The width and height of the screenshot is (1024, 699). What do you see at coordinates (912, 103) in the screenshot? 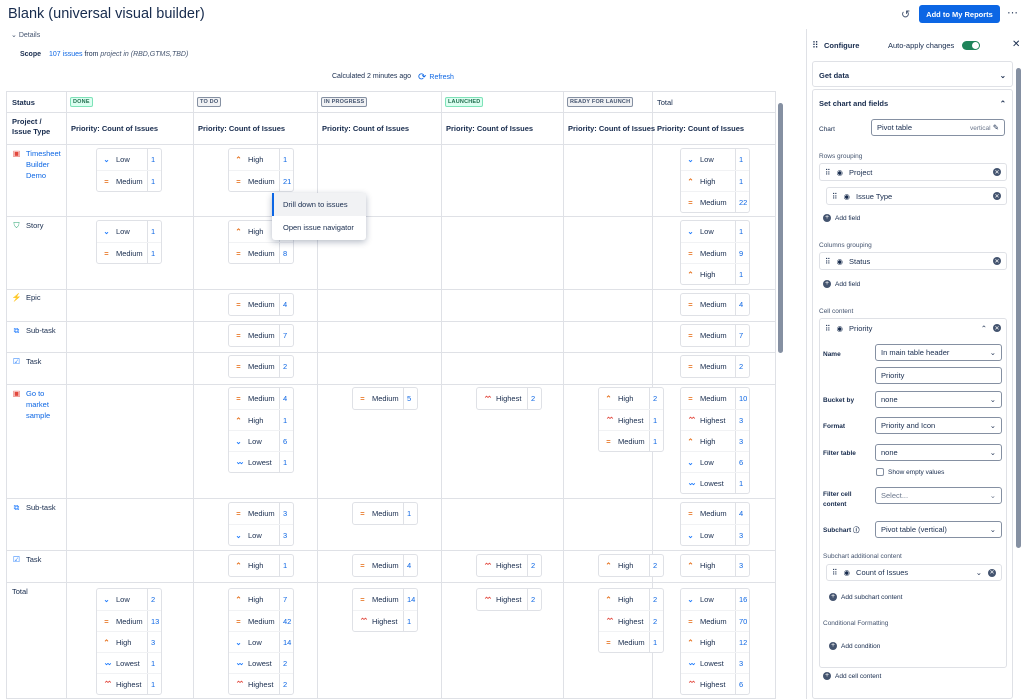
I see `set-chart-header: Set chart and fields ⌃` at bounding box center [912, 103].